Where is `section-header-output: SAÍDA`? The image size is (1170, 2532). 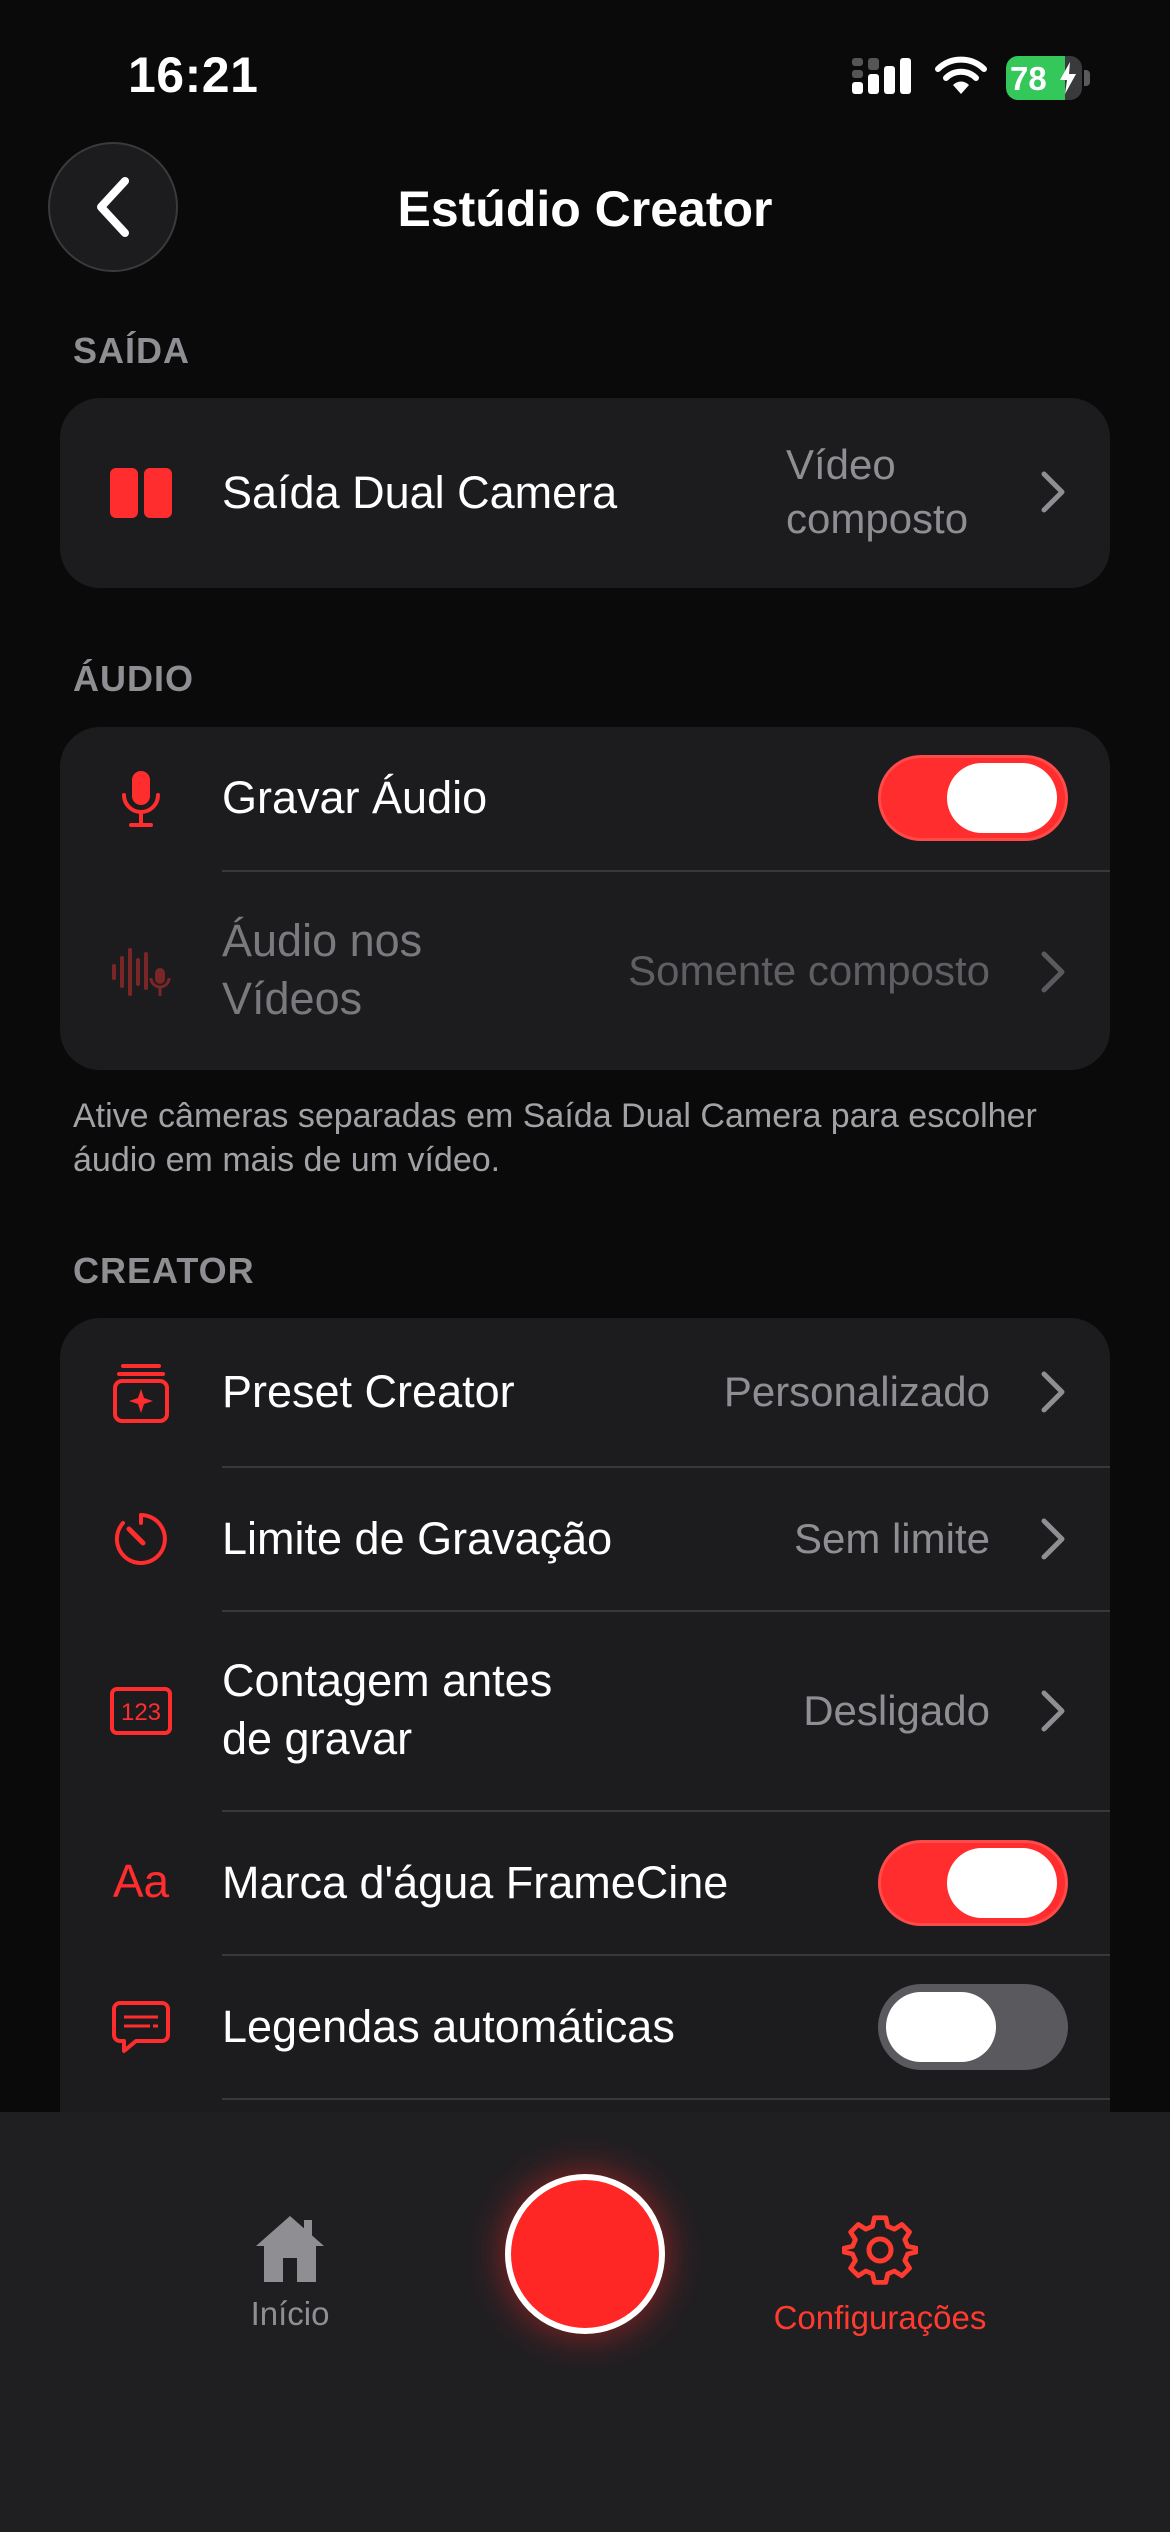
section-header-output: SAÍDA is located at coordinates (132, 350).